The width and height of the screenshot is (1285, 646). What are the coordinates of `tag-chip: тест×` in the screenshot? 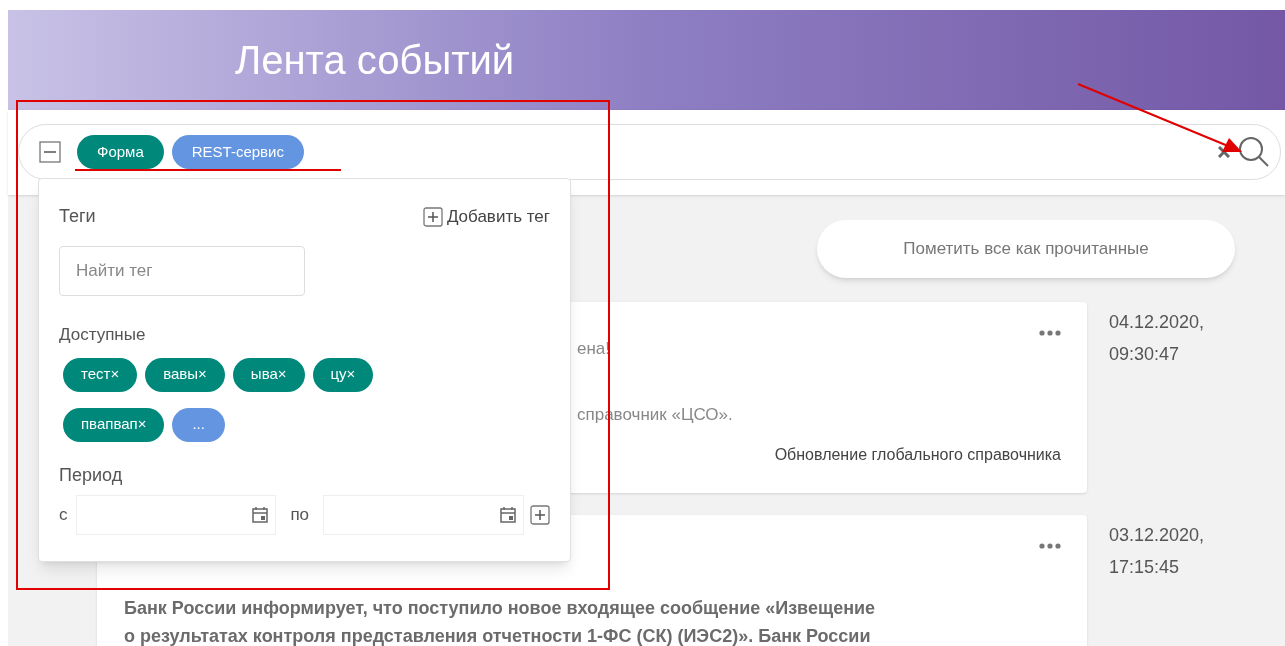 It's located at (100, 374).